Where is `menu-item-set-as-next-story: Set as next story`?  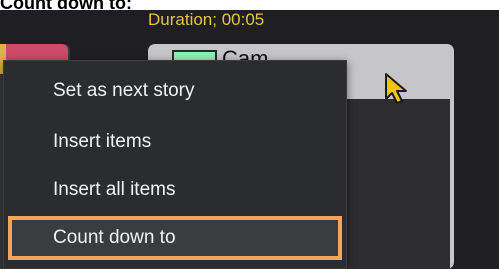 menu-item-set-as-next-story: Set as next story is located at coordinates (175, 91).